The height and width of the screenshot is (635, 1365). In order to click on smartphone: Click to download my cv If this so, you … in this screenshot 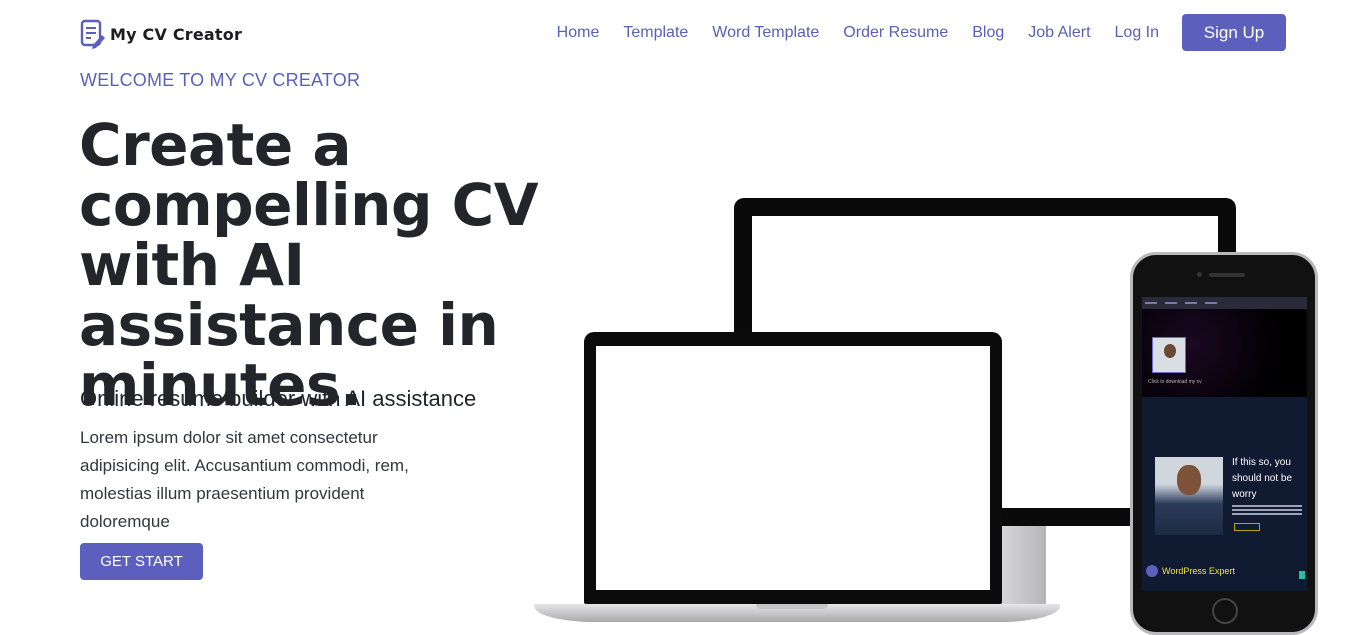, I will do `click(1224, 443)`.